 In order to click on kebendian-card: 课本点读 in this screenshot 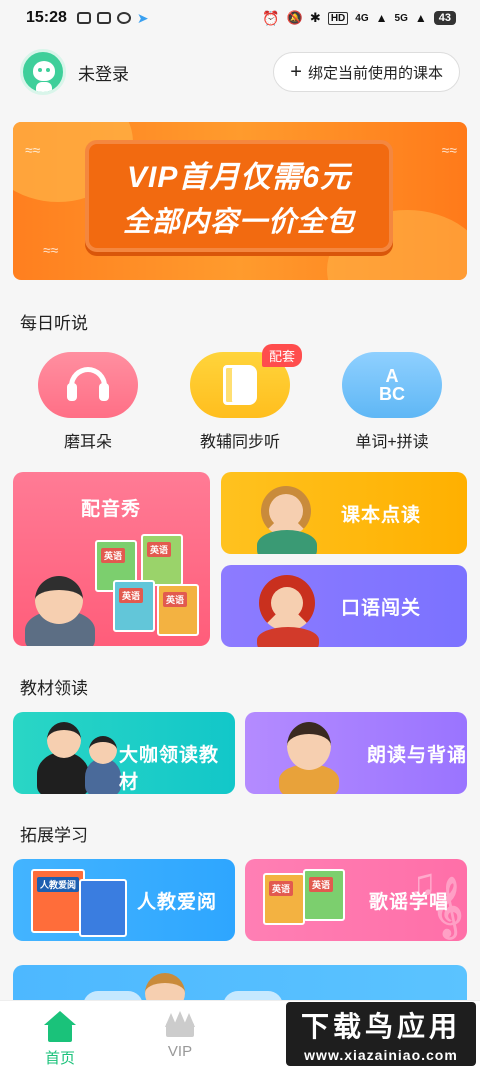, I will do `click(344, 513)`.